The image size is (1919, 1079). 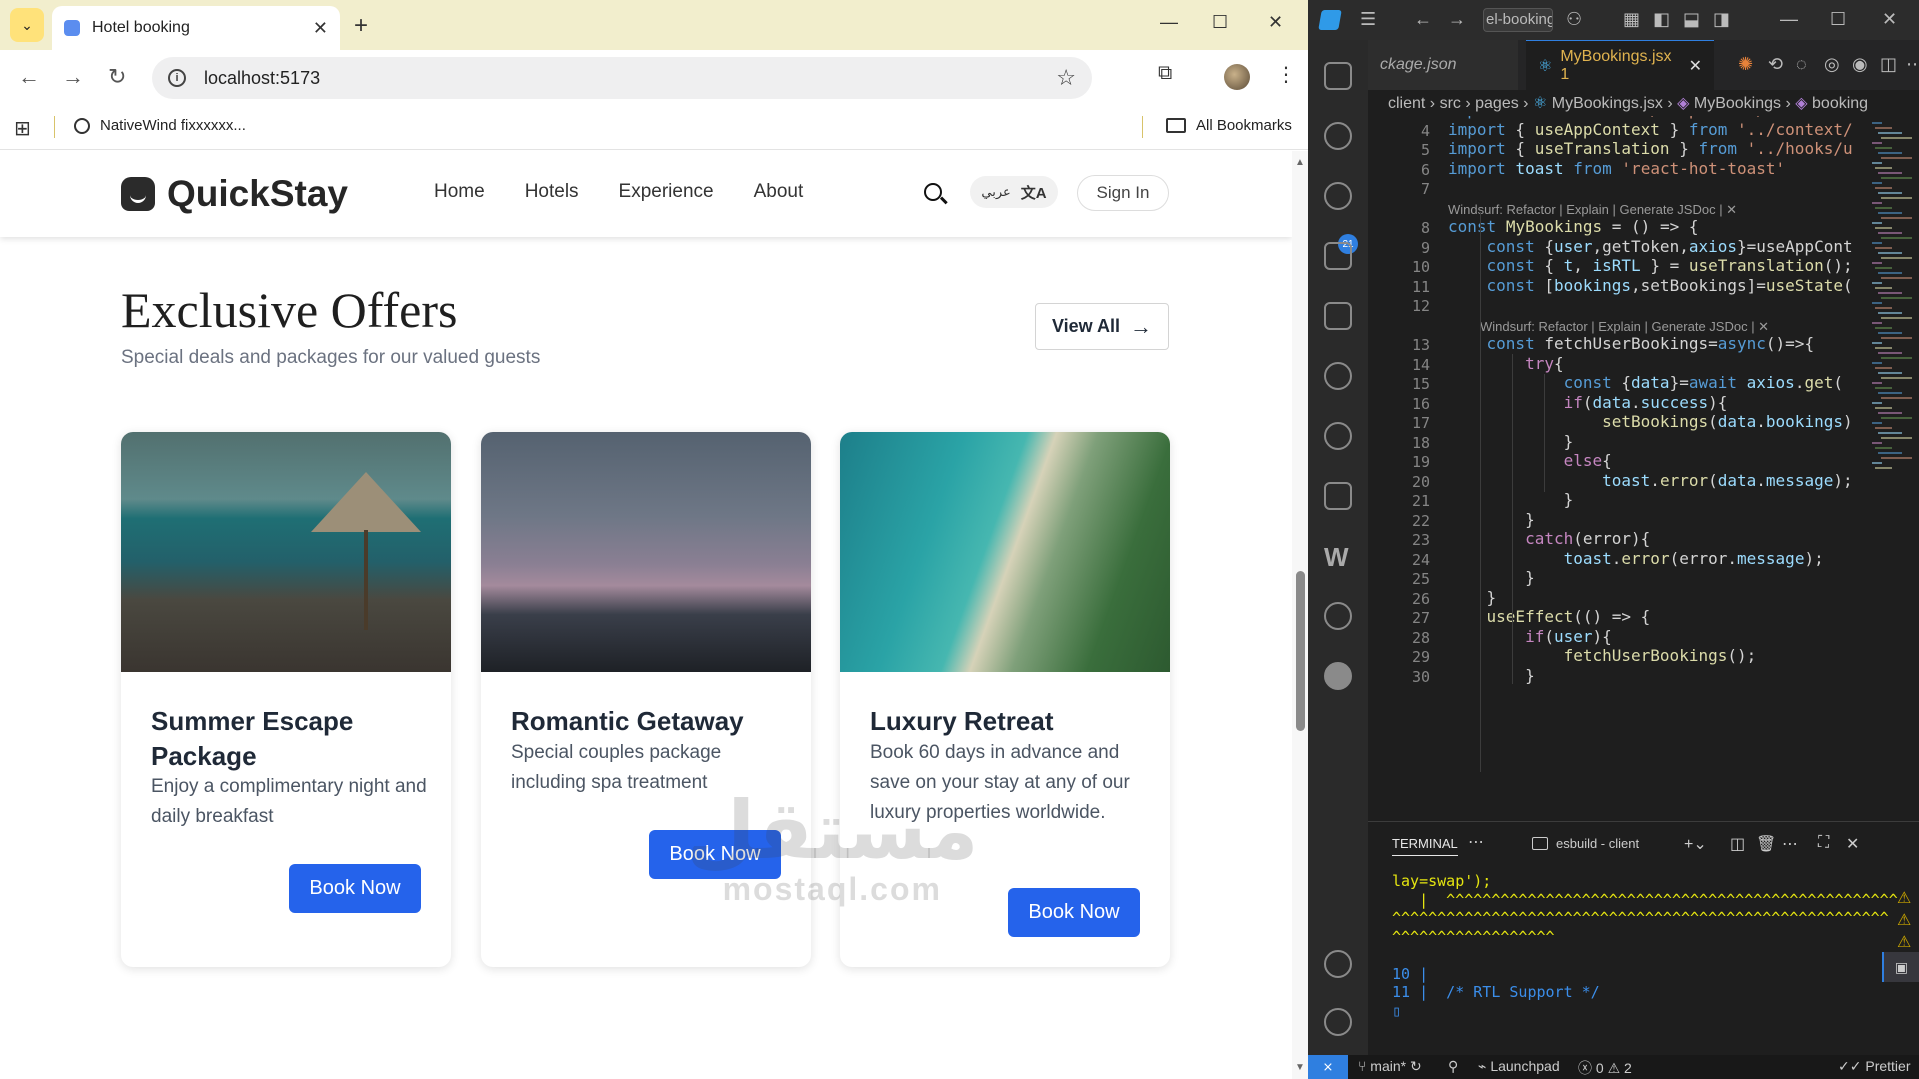 What do you see at coordinates (1631, 19) in the screenshot?
I see `layout-icon: ▦` at bounding box center [1631, 19].